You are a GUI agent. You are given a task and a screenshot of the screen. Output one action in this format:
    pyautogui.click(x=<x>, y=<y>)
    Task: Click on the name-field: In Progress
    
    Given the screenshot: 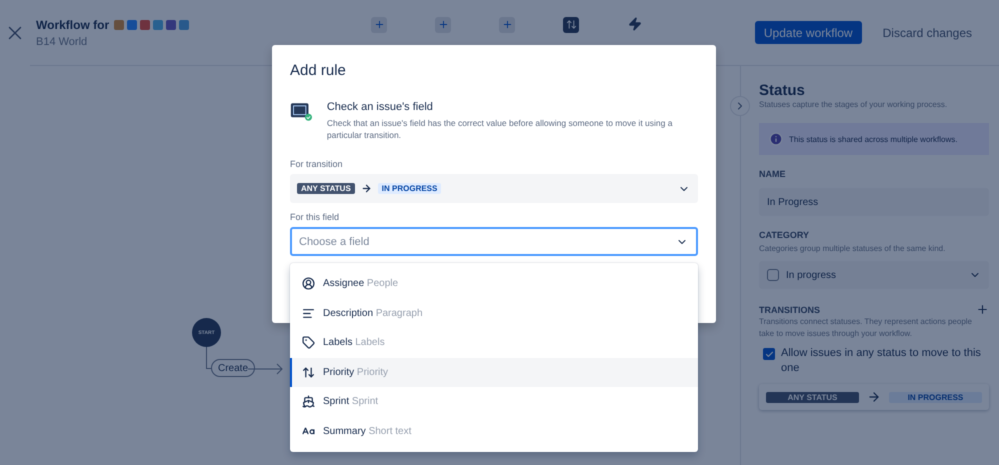 What is the action you would take?
    pyautogui.click(x=874, y=202)
    